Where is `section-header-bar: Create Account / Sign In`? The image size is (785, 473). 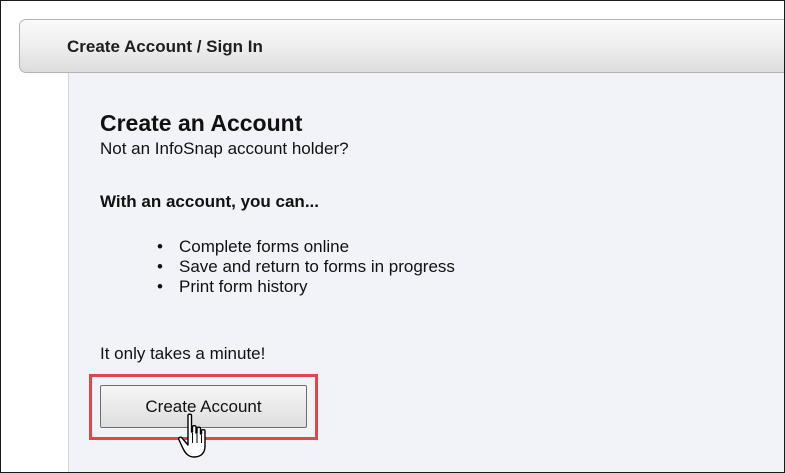 section-header-bar: Create Account / Sign In is located at coordinates (401, 46).